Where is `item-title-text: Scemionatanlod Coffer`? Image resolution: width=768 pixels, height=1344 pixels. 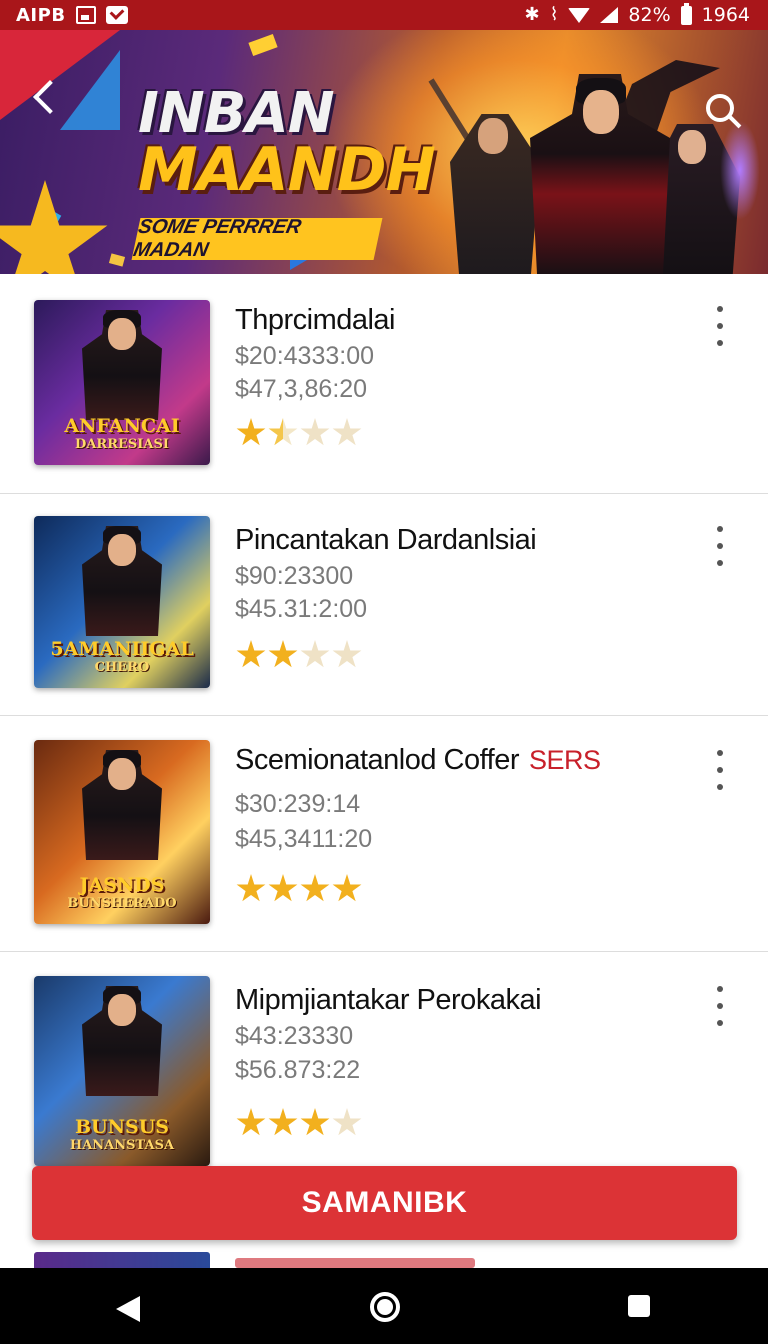 item-title-text: Scemionatanlod Coffer is located at coordinates (377, 760).